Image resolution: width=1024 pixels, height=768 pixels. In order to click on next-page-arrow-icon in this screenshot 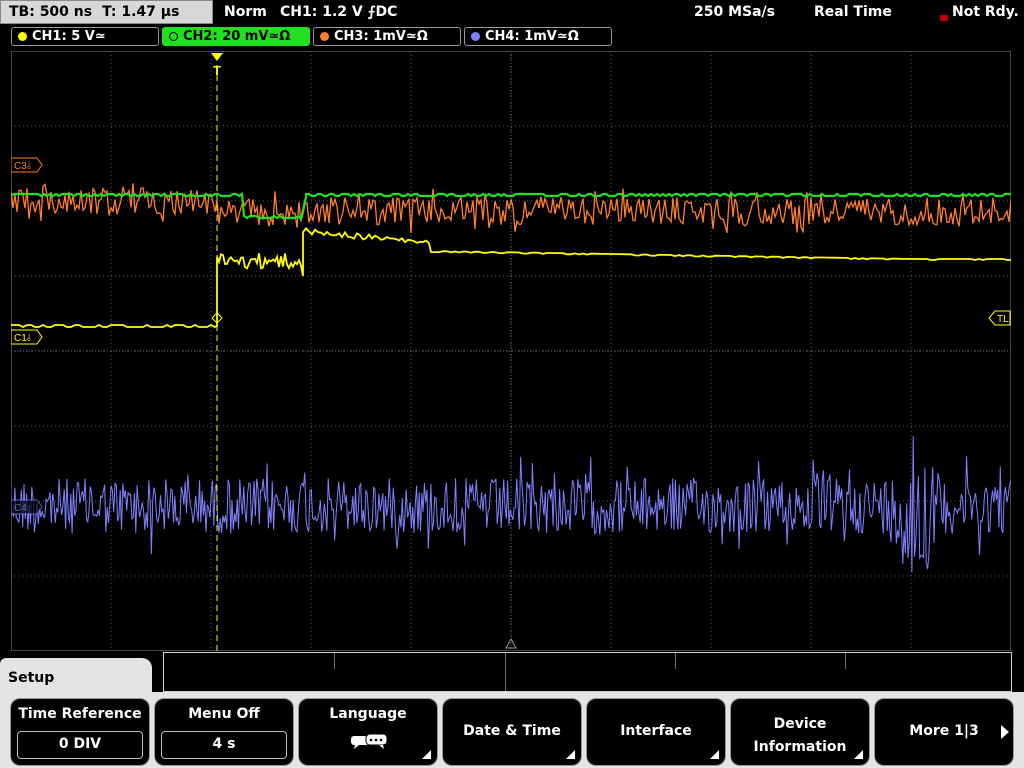, I will do `click(1005, 732)`.